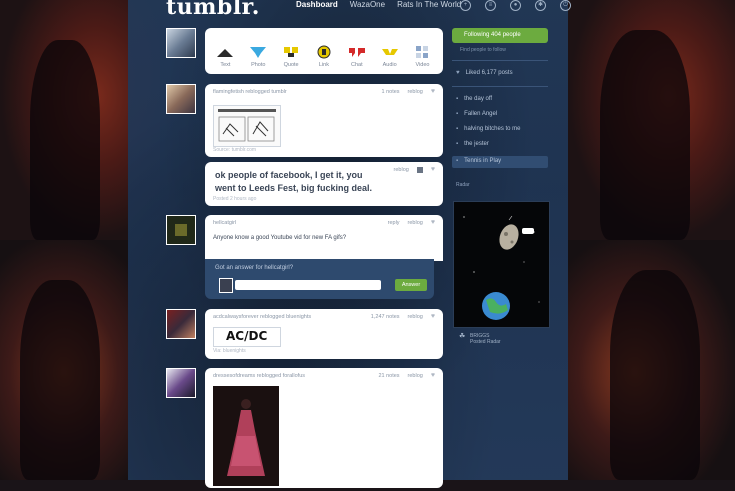 This screenshot has height=491, width=735. Describe the element at coordinates (463, 185) in the screenshot. I see `radar-heading: Radar` at that location.